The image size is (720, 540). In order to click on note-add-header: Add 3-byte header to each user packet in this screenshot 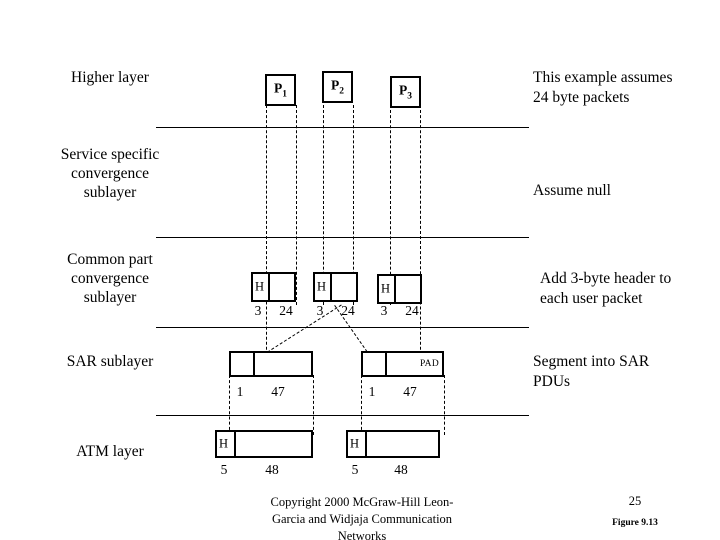, I will do `click(606, 288)`.